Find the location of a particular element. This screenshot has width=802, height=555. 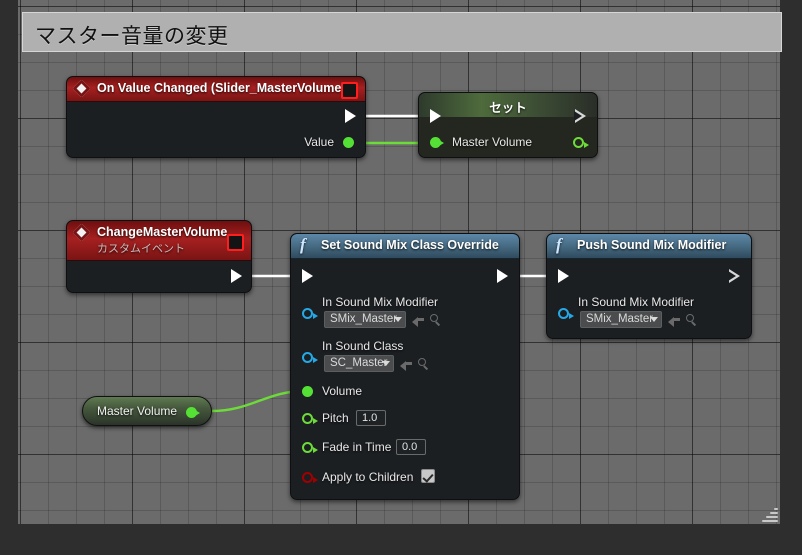

node-header-on-value-changed: On Value Changed (Slider_MasterVolume) is located at coordinates (216, 89).